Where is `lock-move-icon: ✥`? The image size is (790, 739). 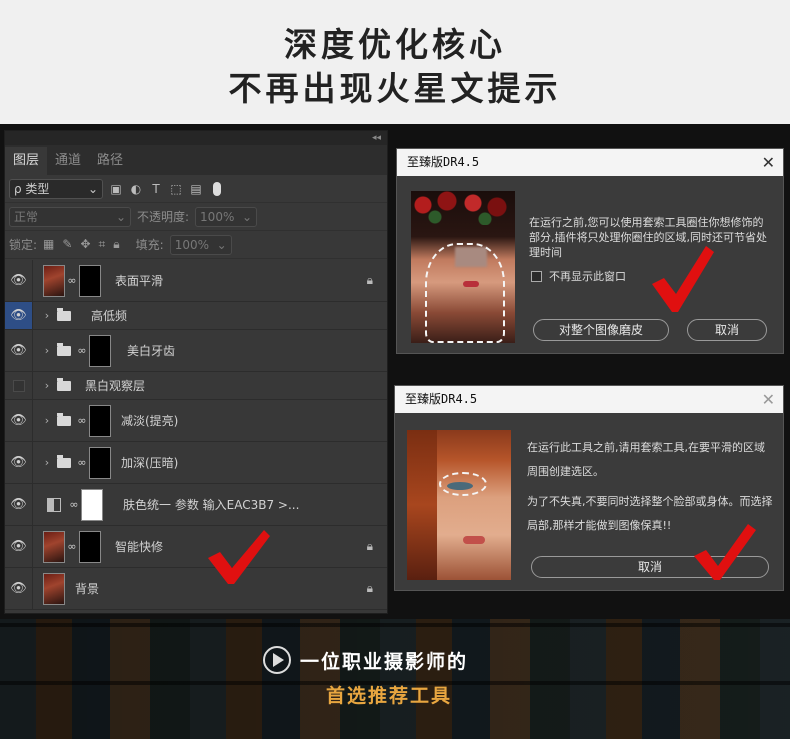
lock-move-icon: ✥ is located at coordinates (85, 244).